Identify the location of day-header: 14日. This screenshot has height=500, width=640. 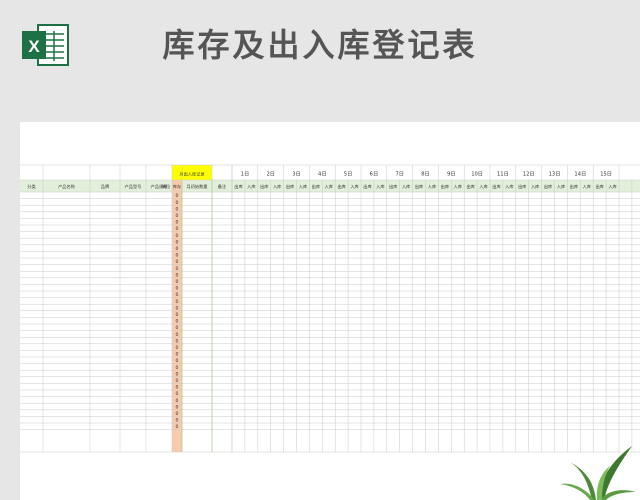
(580, 174).